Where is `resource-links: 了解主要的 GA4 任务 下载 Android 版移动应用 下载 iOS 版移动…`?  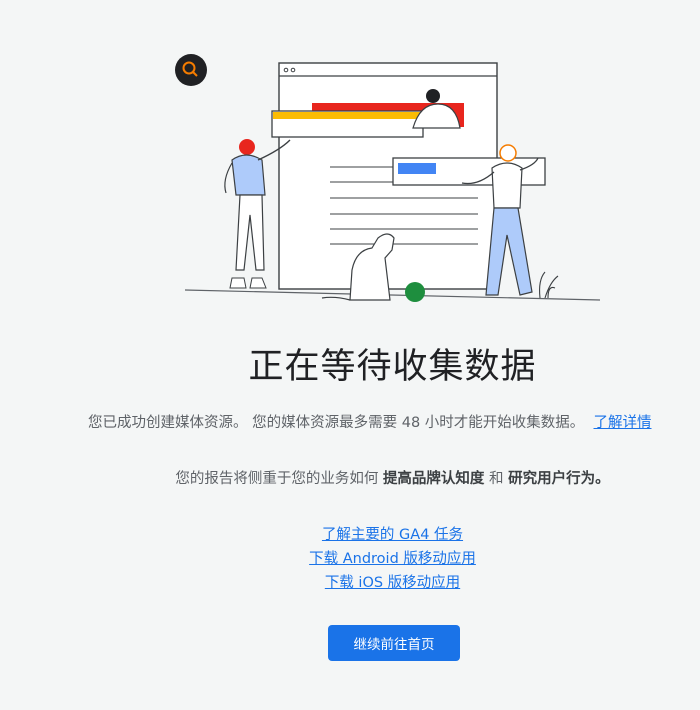
resource-links: 了解主要的 GA4 任务 下载 Android 版移动应用 下载 iOS 版移动… is located at coordinates (350, 559).